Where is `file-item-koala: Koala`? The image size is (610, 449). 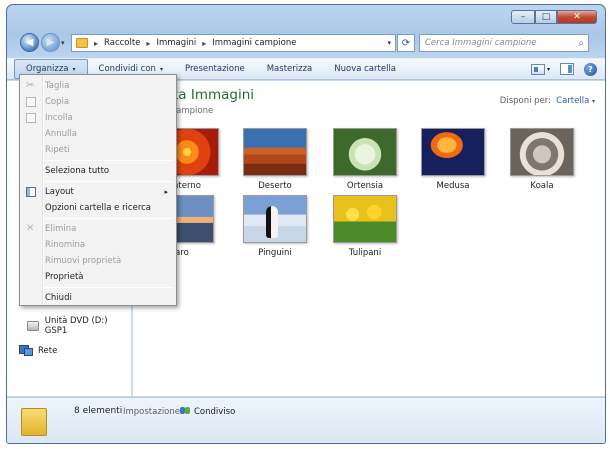 file-item-koala: Koala is located at coordinates (542, 159).